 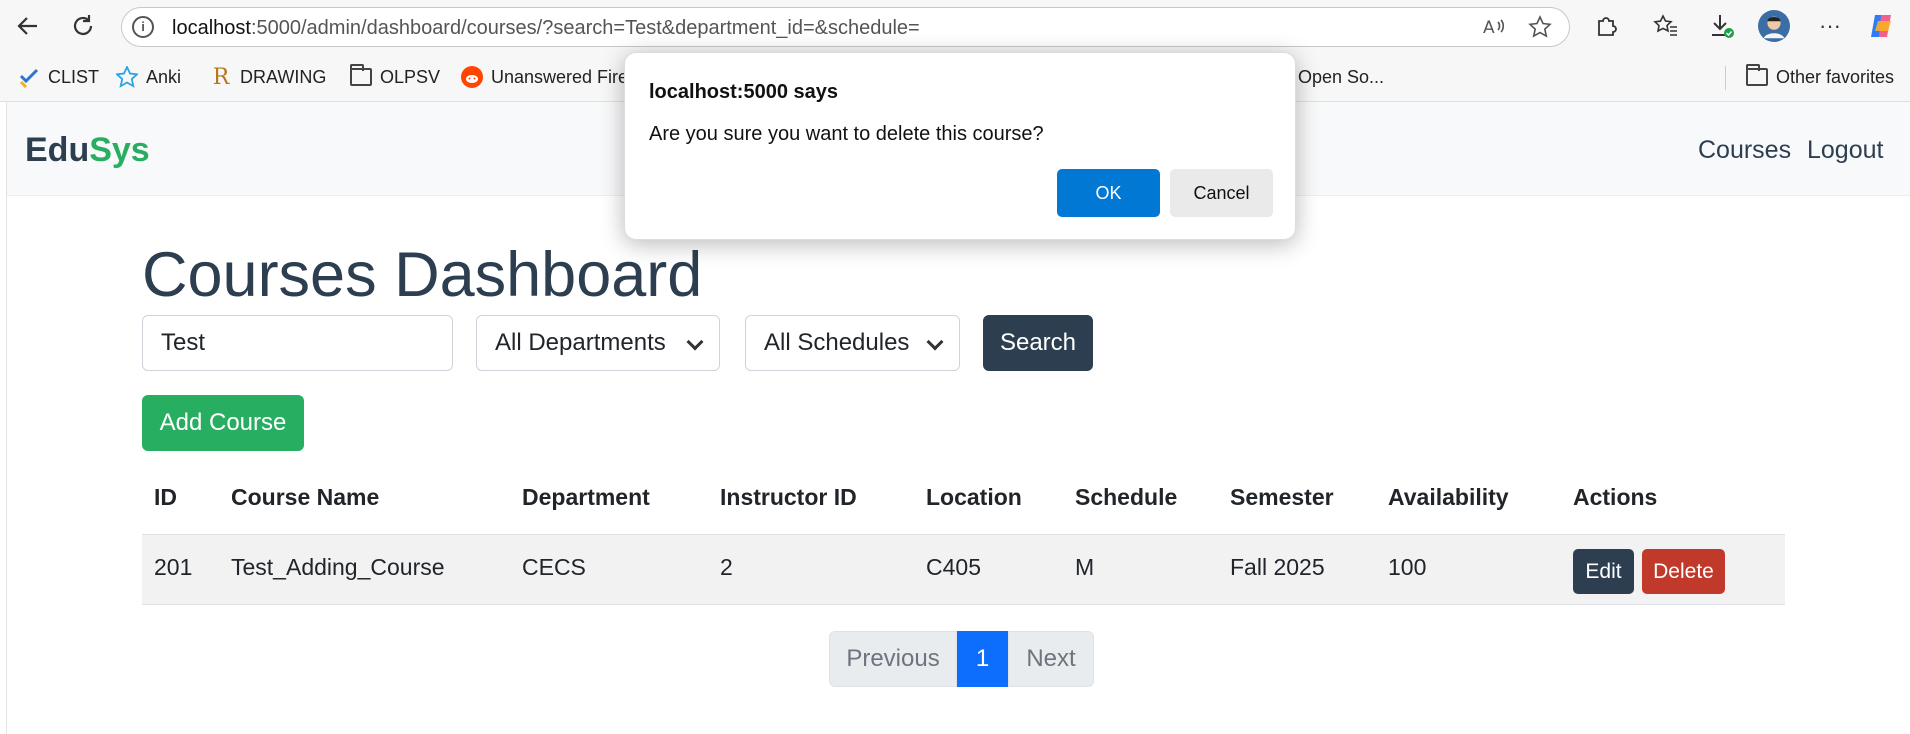 What do you see at coordinates (852, 343) in the screenshot?
I see `schedule-select: All Schedules` at bounding box center [852, 343].